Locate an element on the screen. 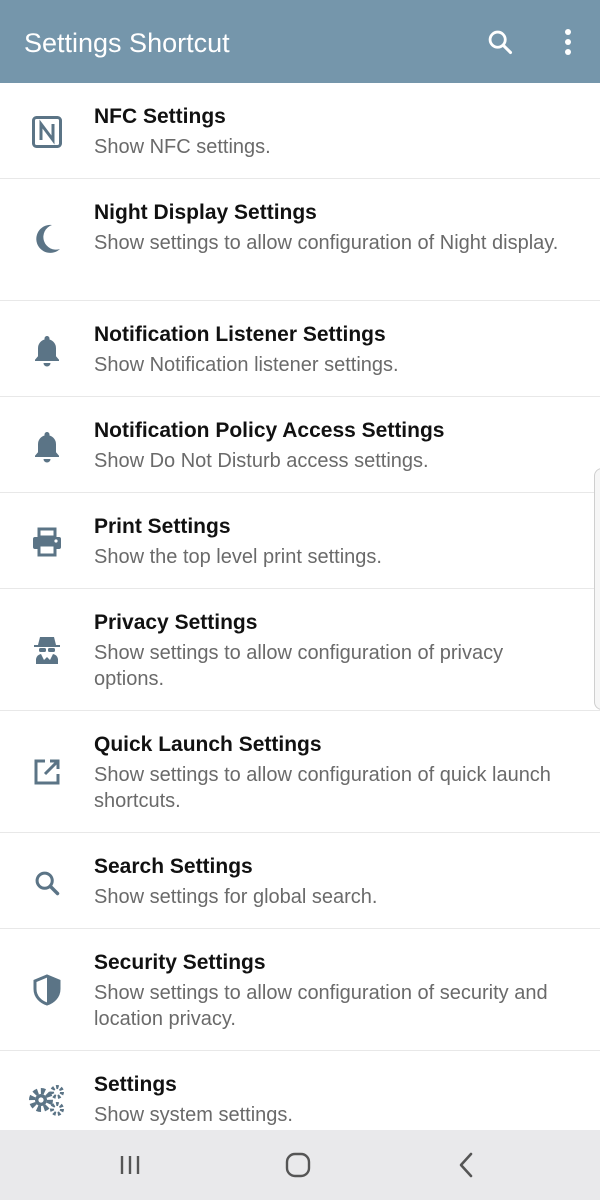 The height and width of the screenshot is (1200, 600). item-subtitle: Show settings for global search. is located at coordinates (236, 897).